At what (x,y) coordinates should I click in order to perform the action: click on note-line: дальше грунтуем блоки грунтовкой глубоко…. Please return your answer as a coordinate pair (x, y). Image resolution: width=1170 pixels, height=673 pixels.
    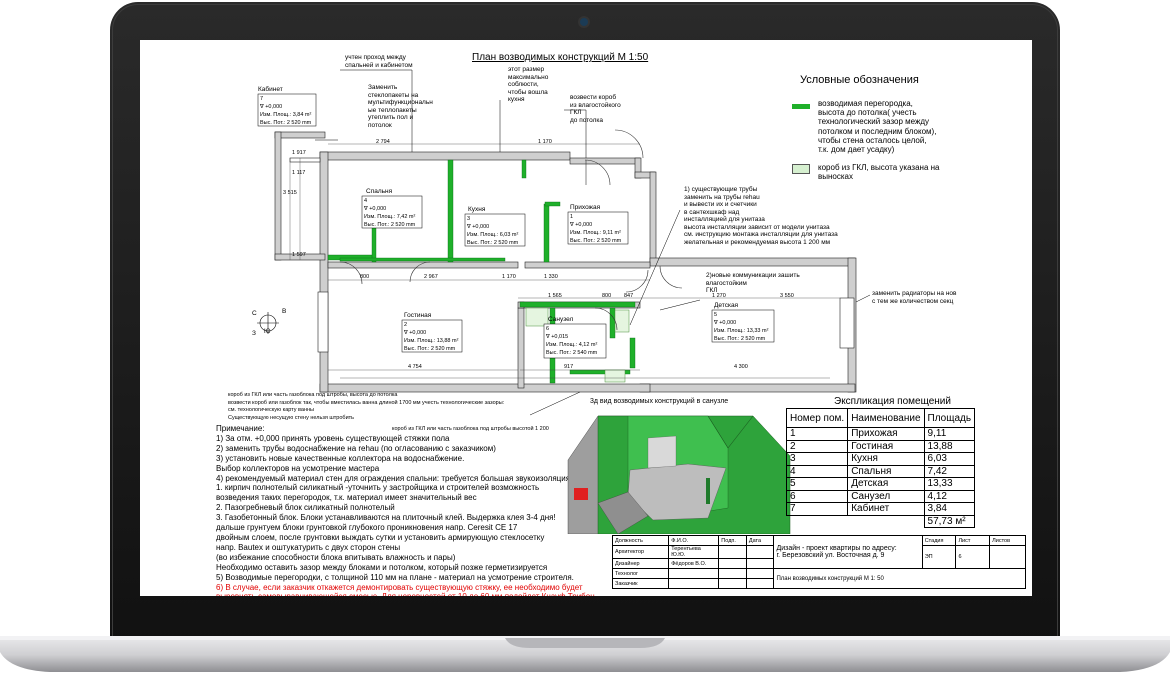
    Looking at the image, I should click on (367, 528).